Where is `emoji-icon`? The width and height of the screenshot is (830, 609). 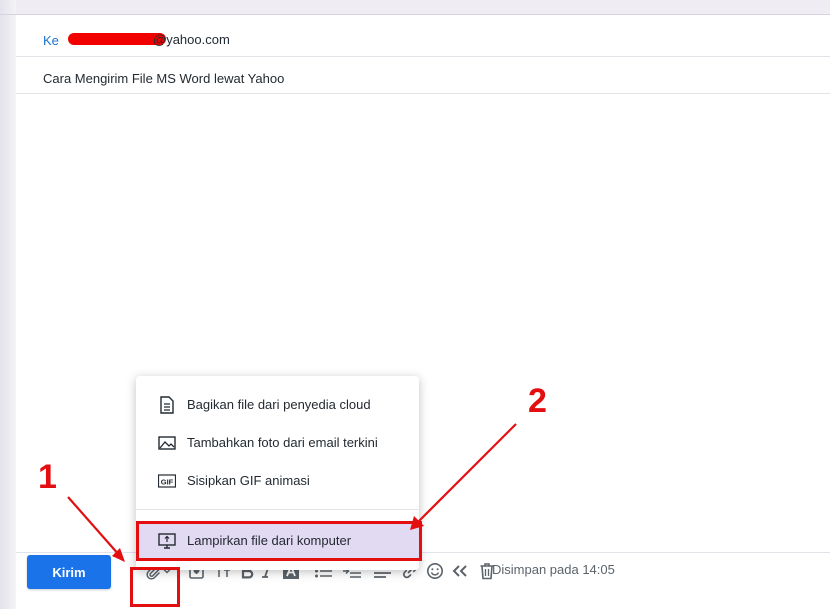 emoji-icon is located at coordinates (435, 571).